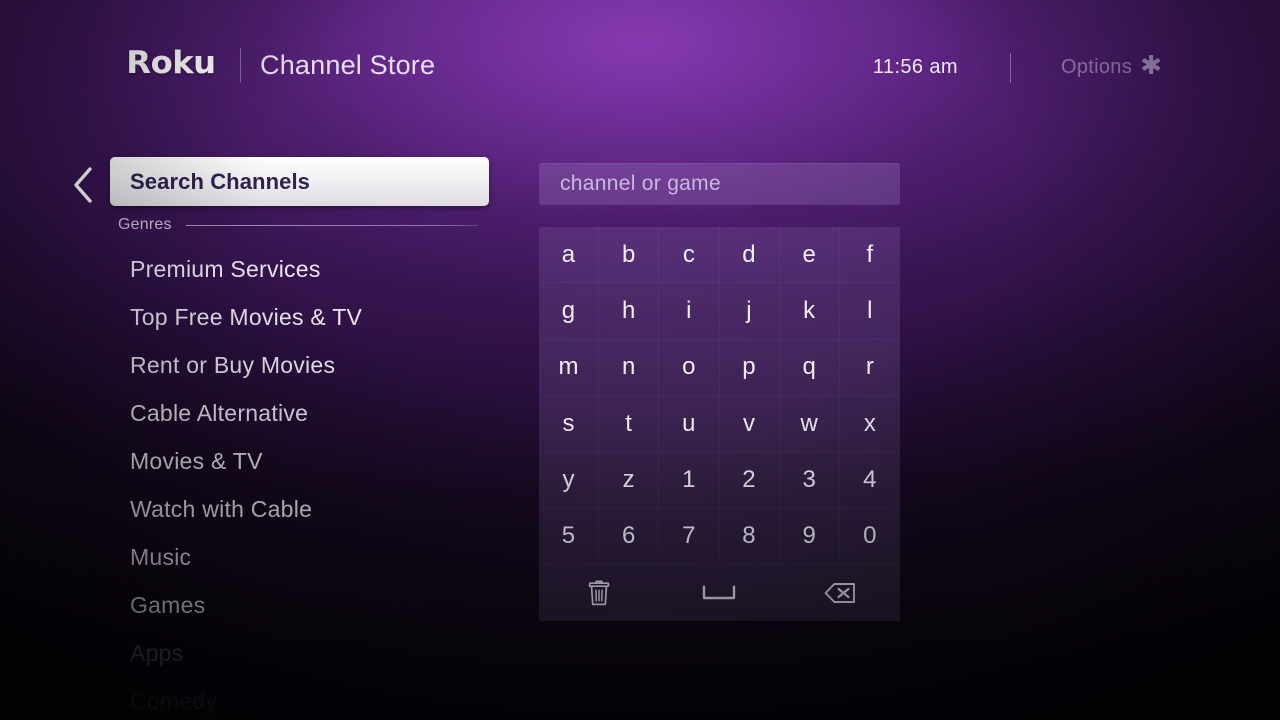  I want to click on keyboard-key-a: a, so click(569, 255).